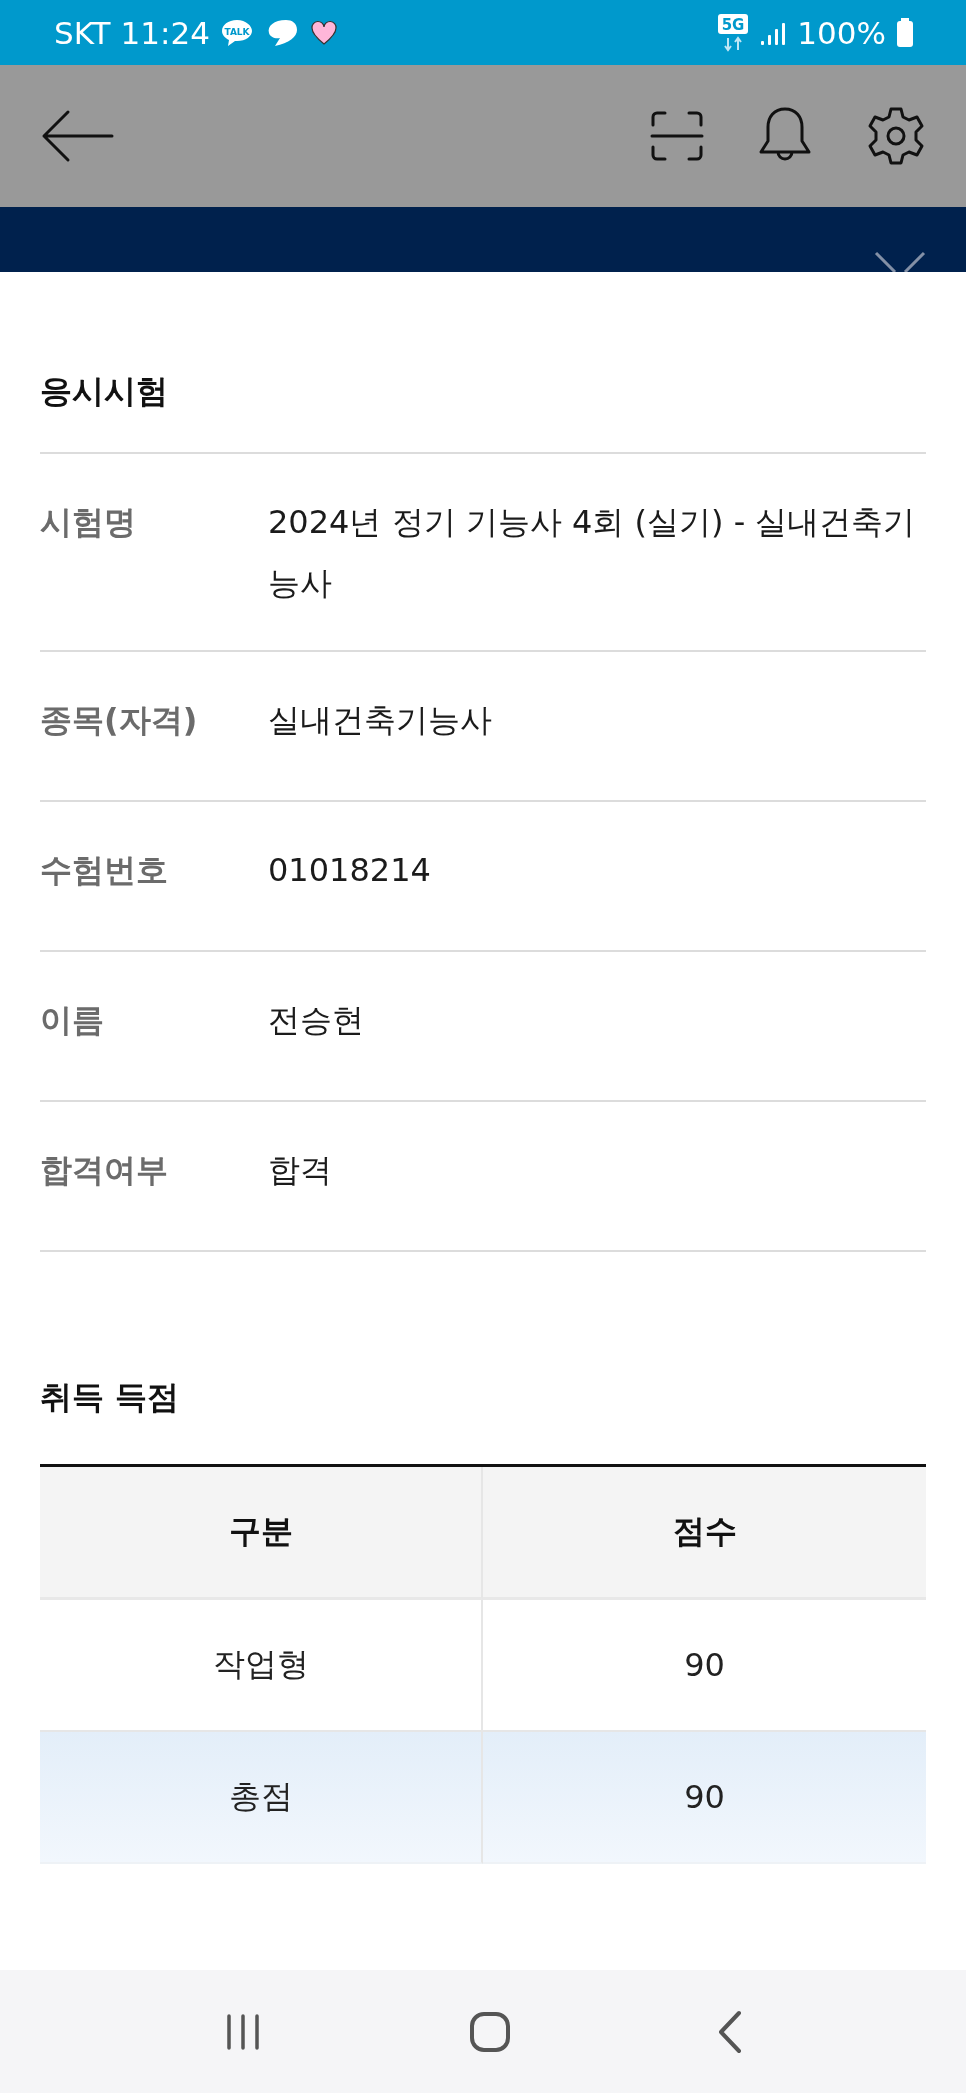 The height and width of the screenshot is (2093, 966). I want to click on field-value: 합격, so click(300, 1170).